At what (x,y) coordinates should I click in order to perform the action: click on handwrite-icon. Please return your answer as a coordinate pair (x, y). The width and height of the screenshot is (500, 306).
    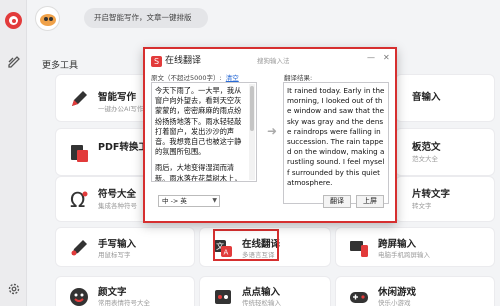
    Looking at the image, I should click on (79, 248).